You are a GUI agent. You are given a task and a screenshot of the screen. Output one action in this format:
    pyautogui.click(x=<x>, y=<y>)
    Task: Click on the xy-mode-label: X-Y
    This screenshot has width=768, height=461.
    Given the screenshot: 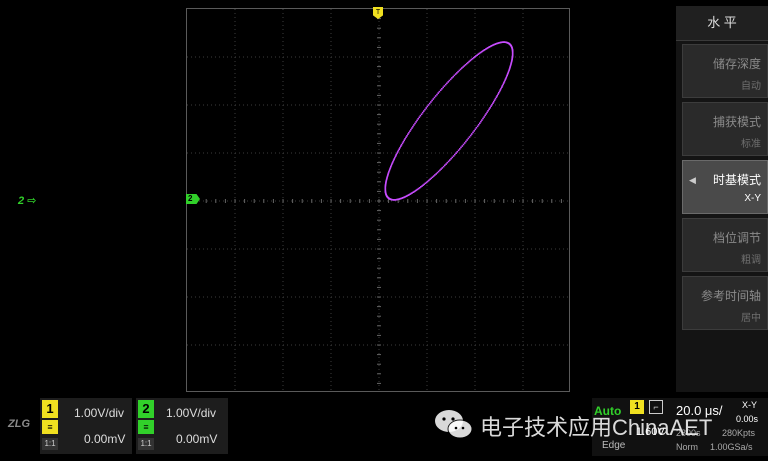 What is the action you would take?
    pyautogui.click(x=750, y=405)
    